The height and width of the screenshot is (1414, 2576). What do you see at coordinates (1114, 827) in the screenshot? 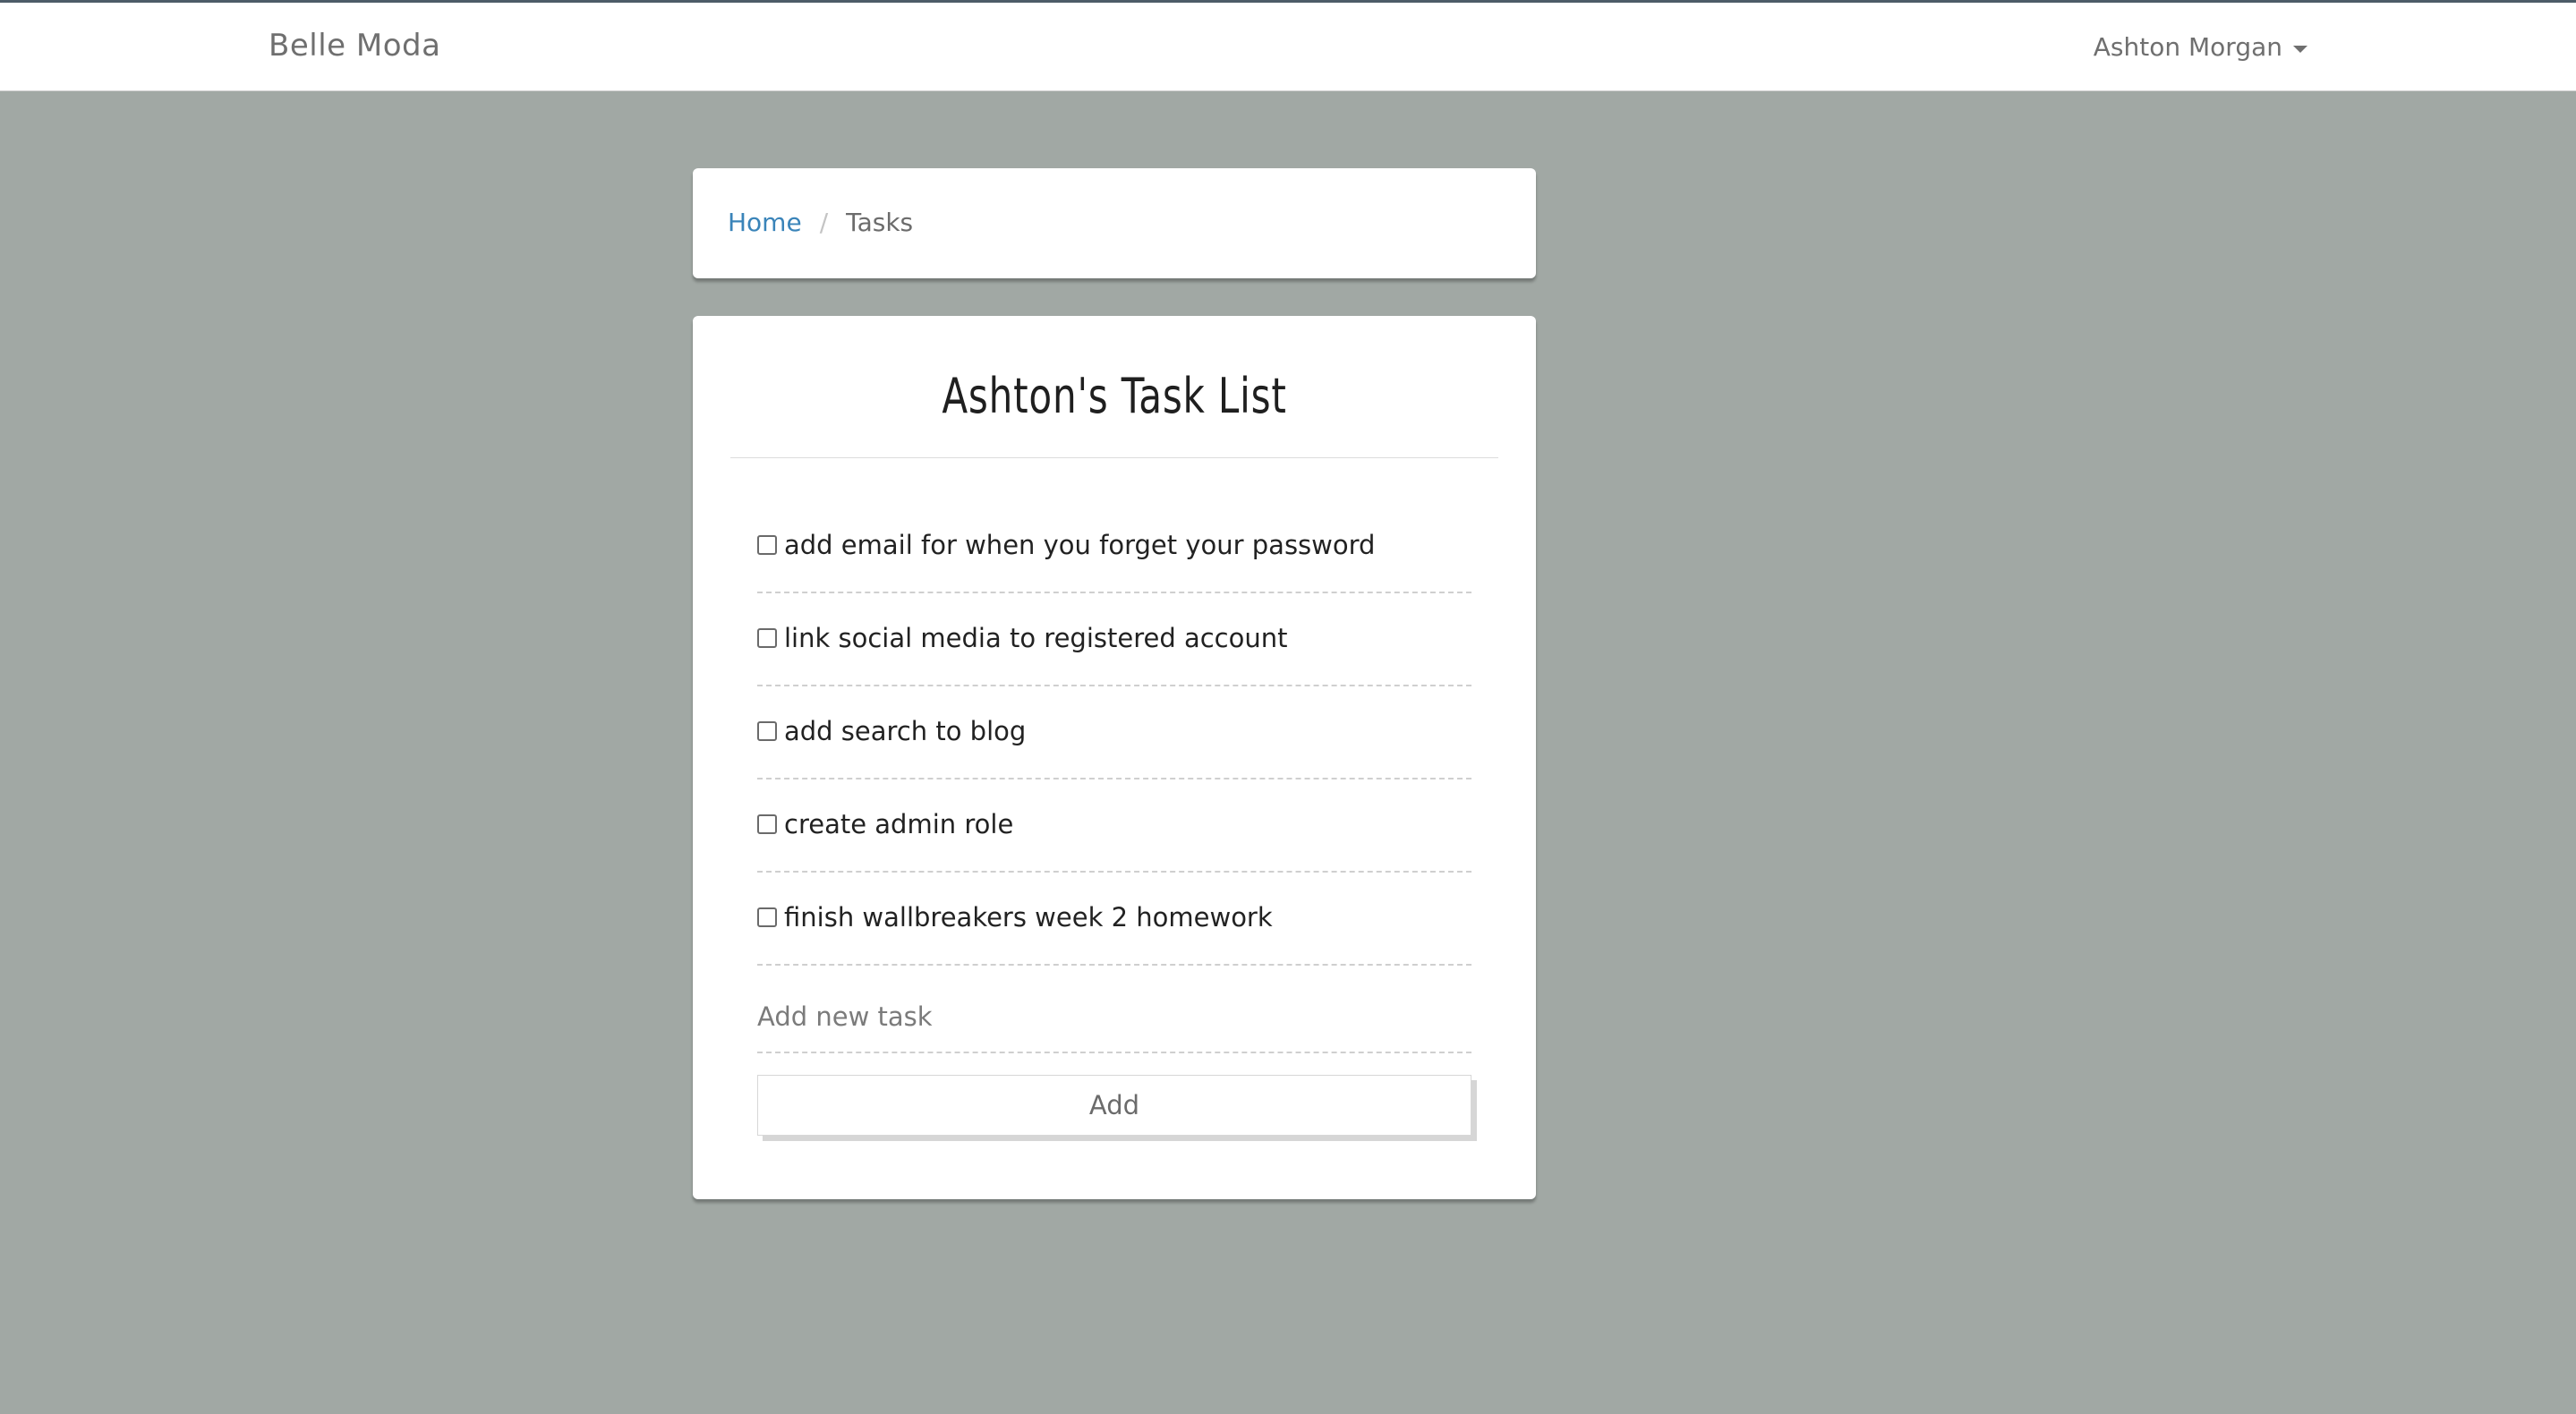
I see `task-item: create admin role` at bounding box center [1114, 827].